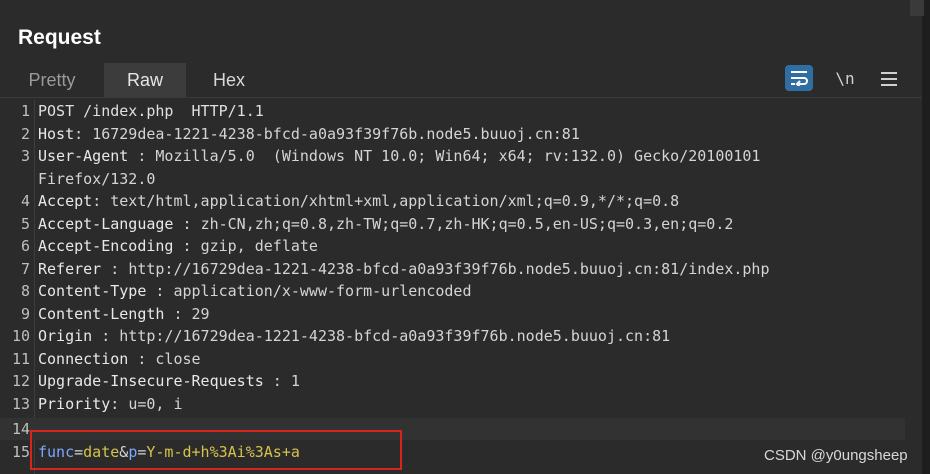  What do you see at coordinates (917, 8) in the screenshot?
I see `window-corner` at bounding box center [917, 8].